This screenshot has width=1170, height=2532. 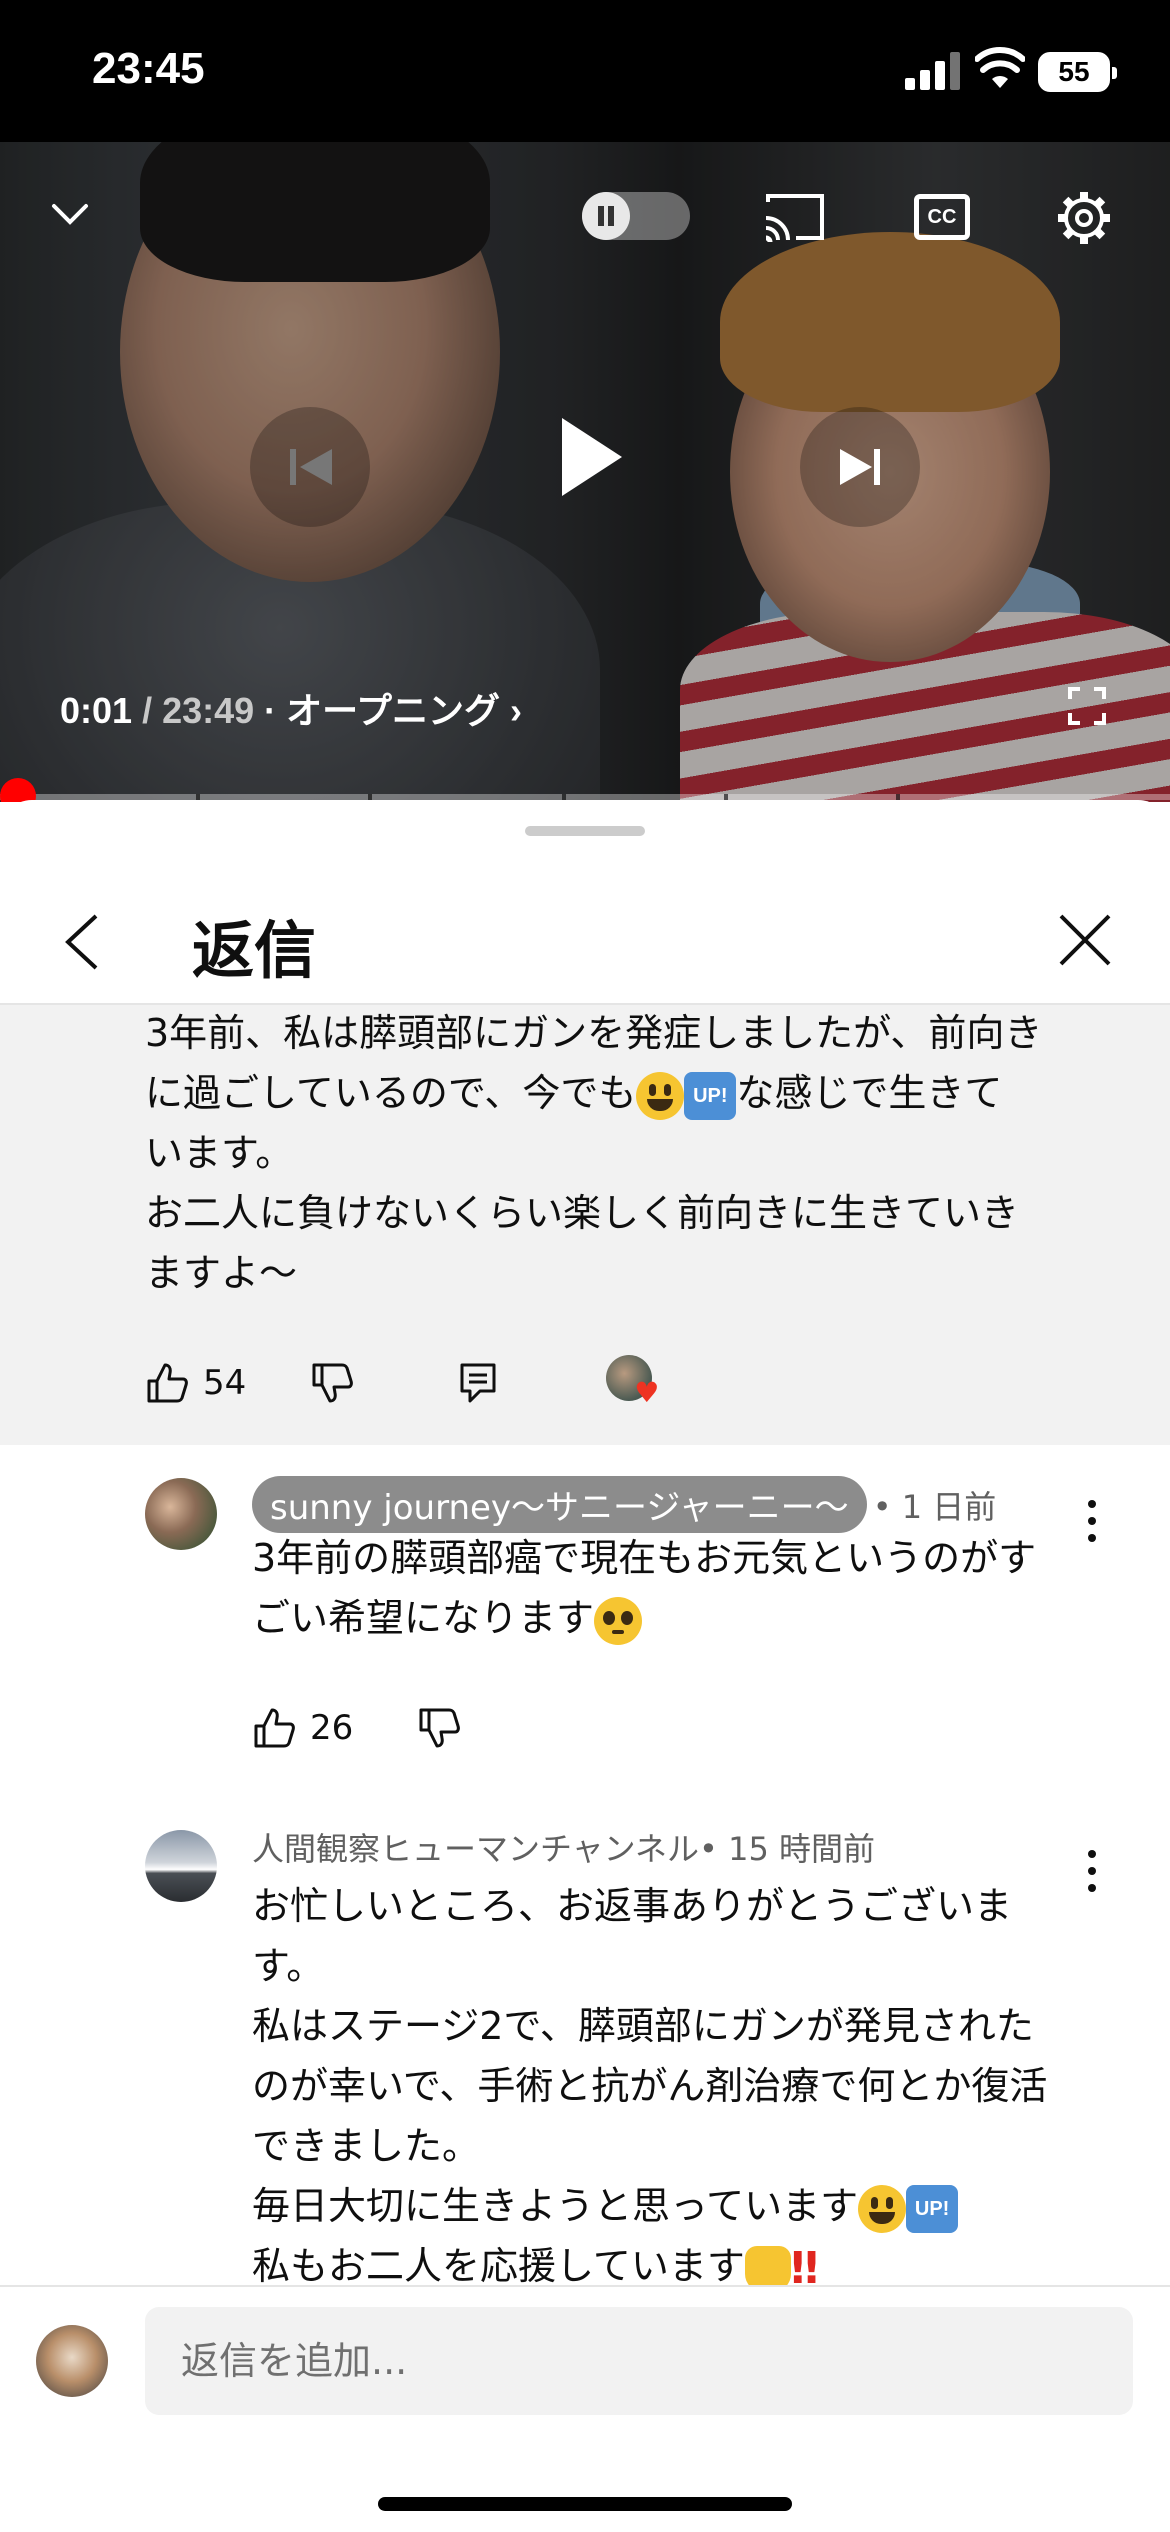 I want to click on user-avatar, so click(x=72, y=2361).